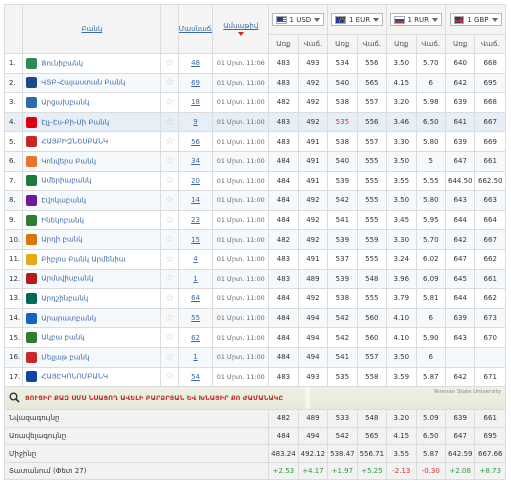  Describe the element at coordinates (195, 298) in the screenshot. I see `branches-count: 64` at that location.